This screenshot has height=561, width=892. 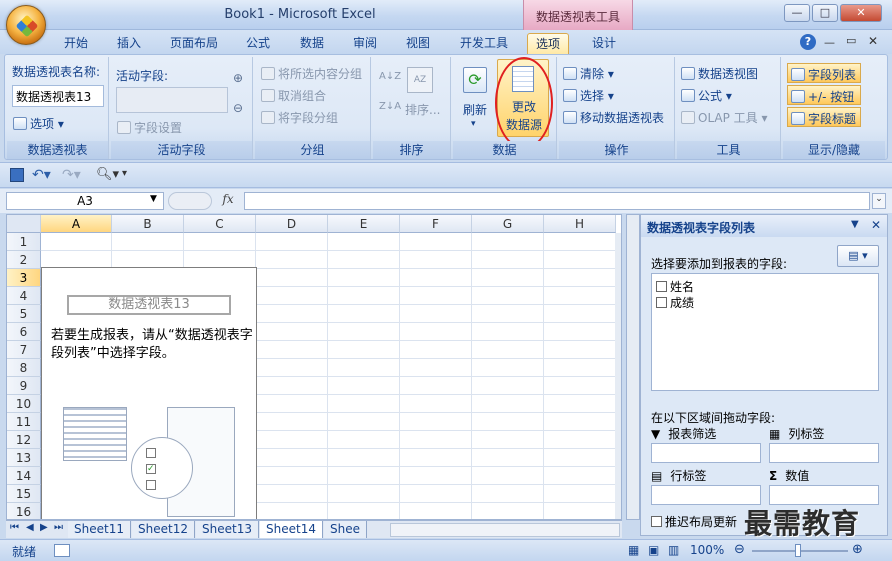 I want to click on zoom-in-icon: ⊕, so click(x=857, y=549).